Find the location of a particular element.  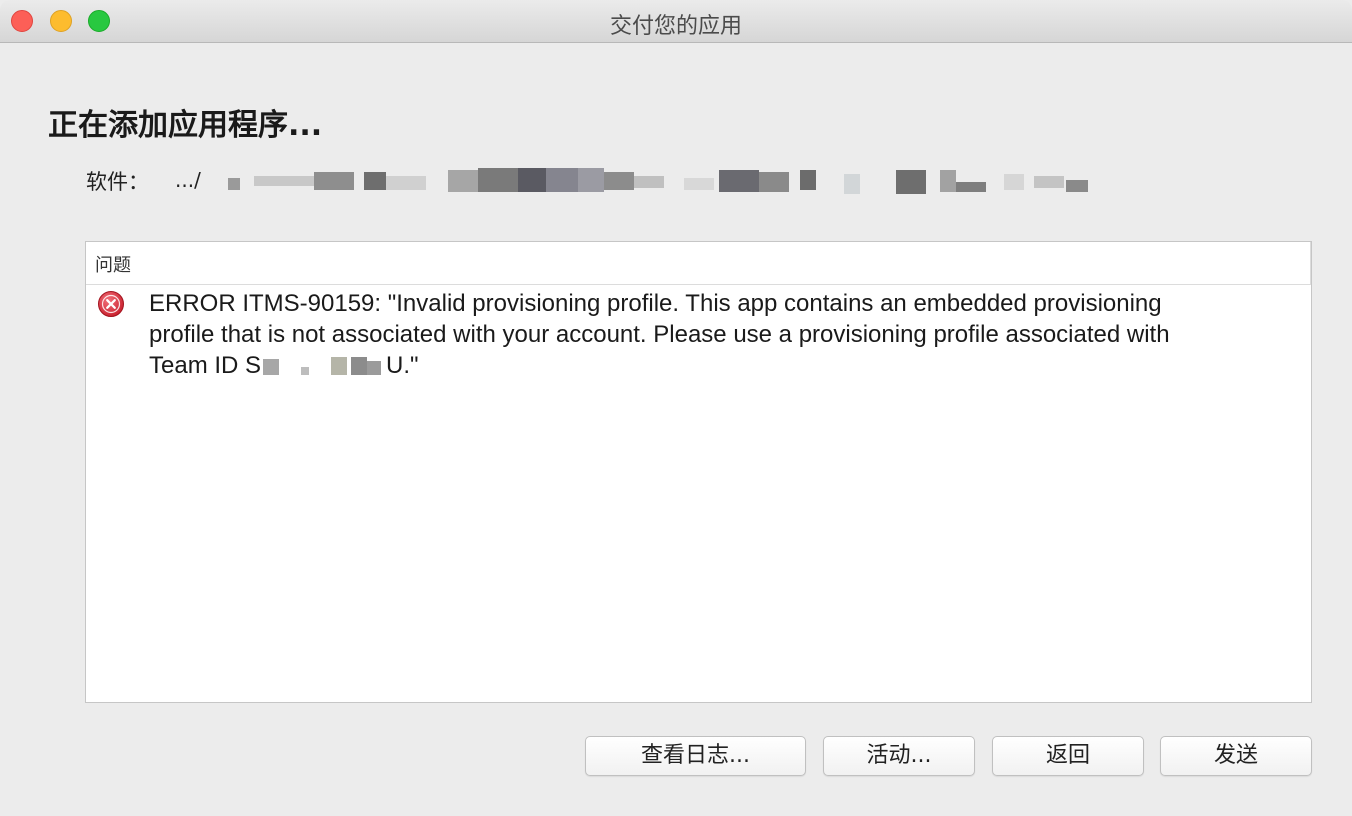

issue-message-line-3-suffix: U." is located at coordinates (402, 365).